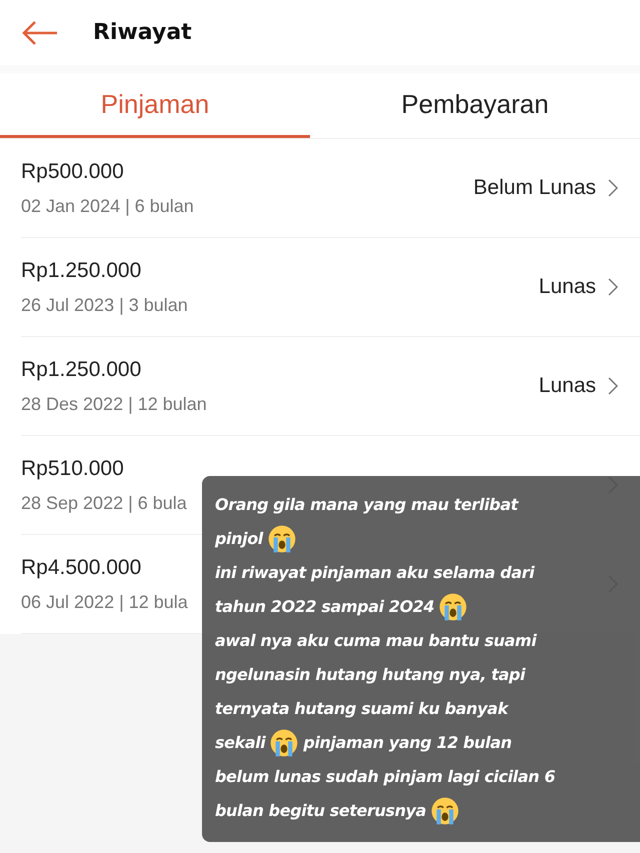 The height and width of the screenshot is (853, 640). I want to click on loan-date: 26 Jul 2023 | 3 bulan, so click(104, 306).